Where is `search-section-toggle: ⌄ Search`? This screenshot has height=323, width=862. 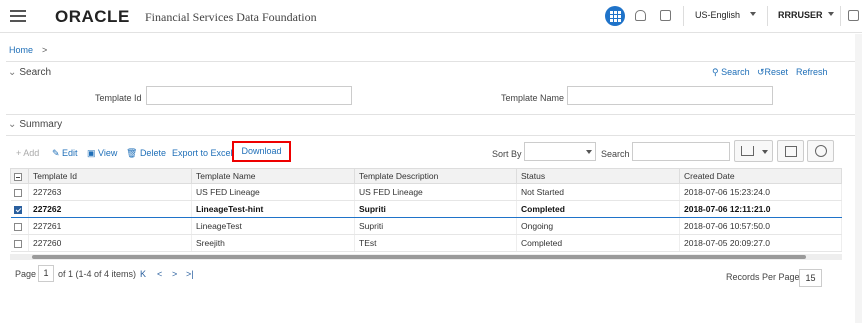 search-section-toggle: ⌄ Search is located at coordinates (29, 72).